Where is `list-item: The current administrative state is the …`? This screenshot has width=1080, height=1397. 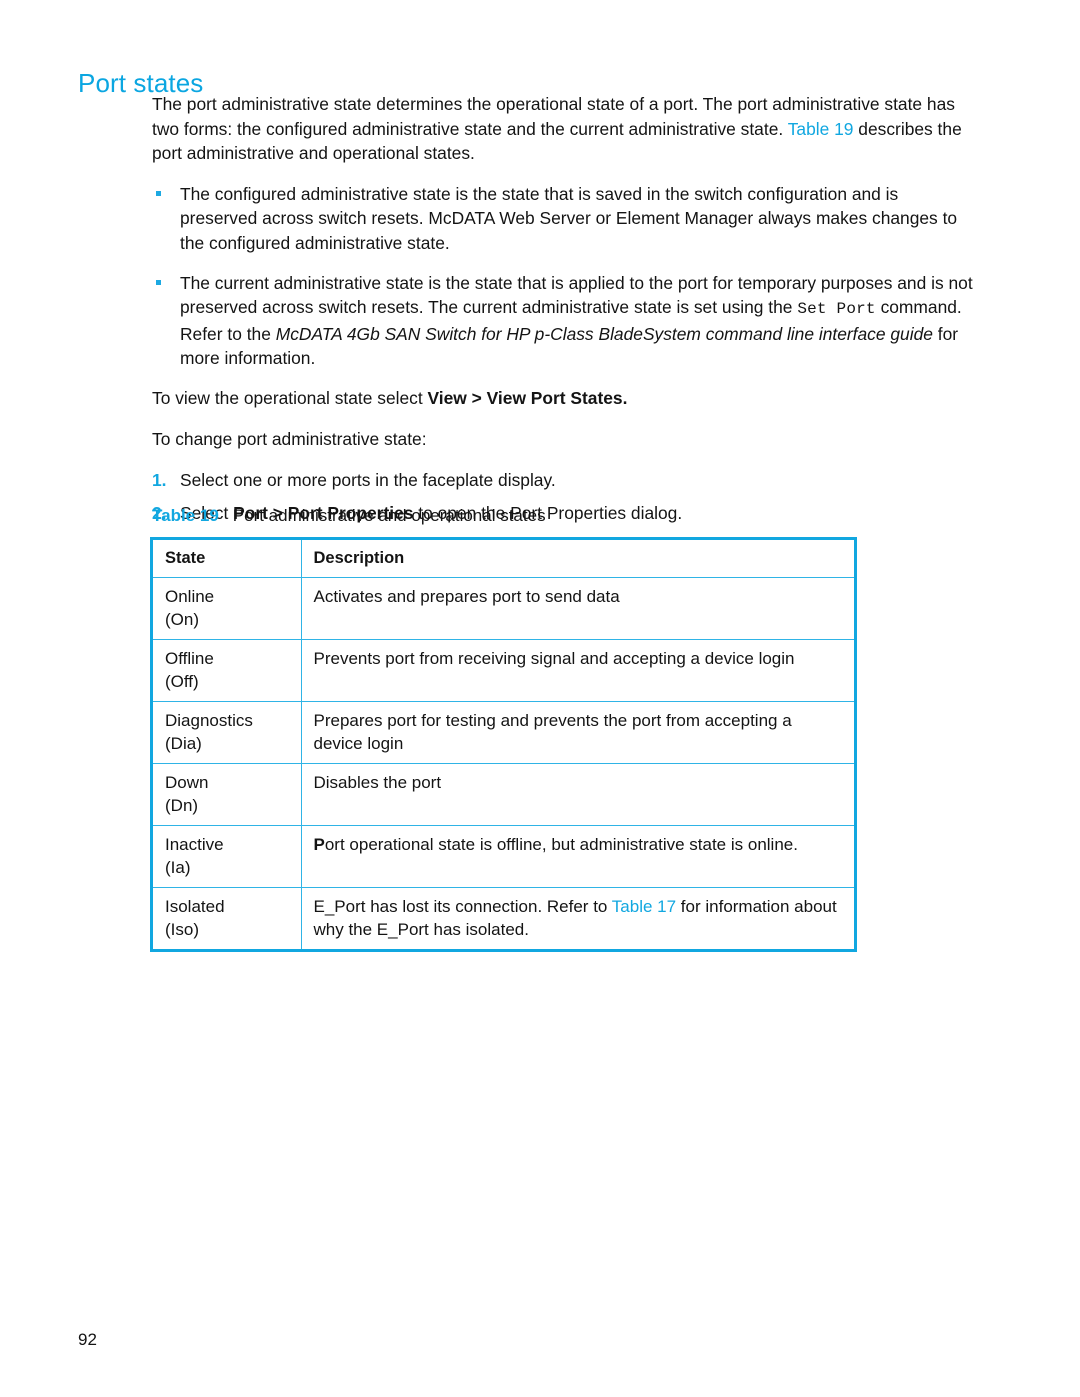 list-item: The current administrative state is the … is located at coordinates (566, 321).